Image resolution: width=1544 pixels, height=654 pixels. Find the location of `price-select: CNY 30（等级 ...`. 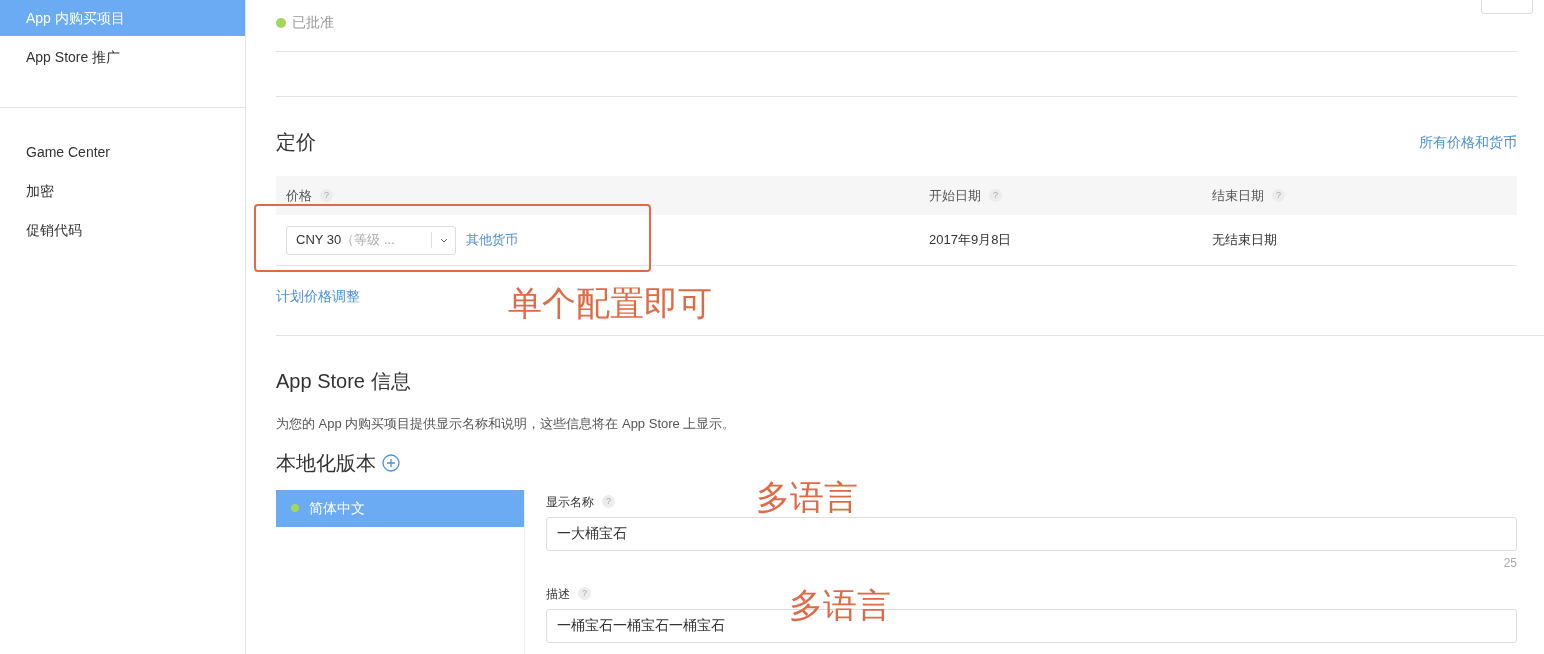

price-select: CNY 30（等级 ... is located at coordinates (371, 240).